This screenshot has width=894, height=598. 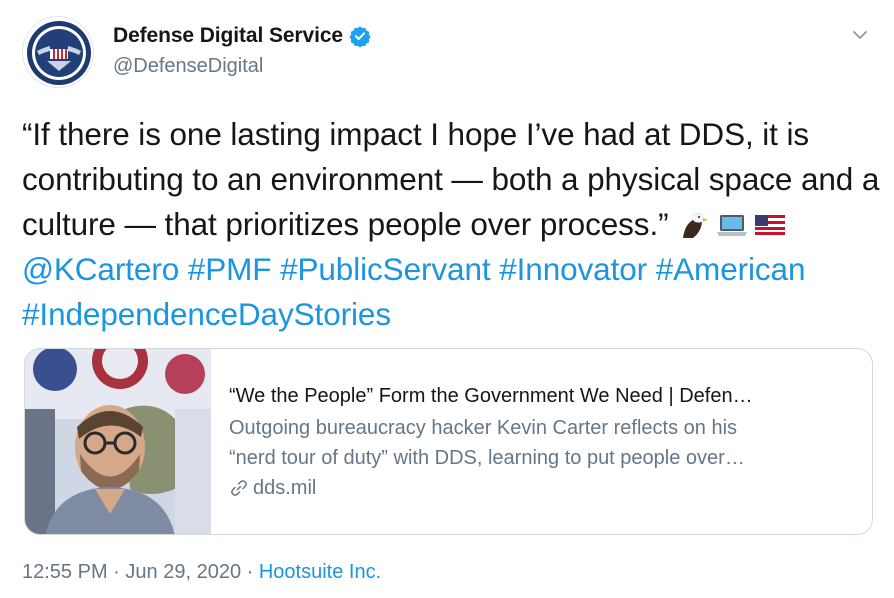 I want to click on card-domain: dds.mil, so click(x=285, y=488).